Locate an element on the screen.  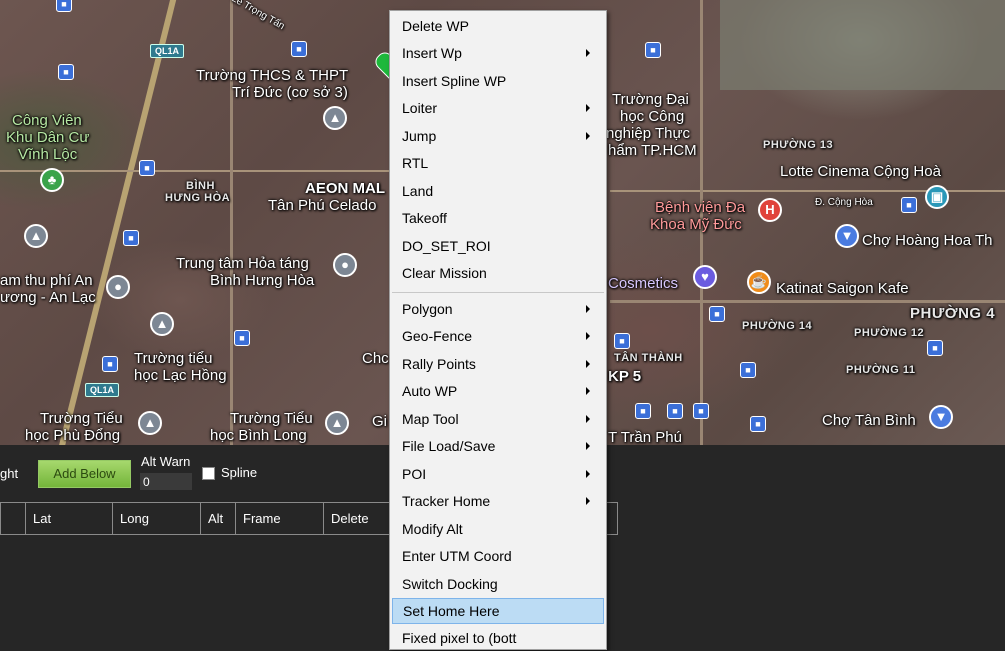
menu-item-rtl: RTL is located at coordinates (498, 163).